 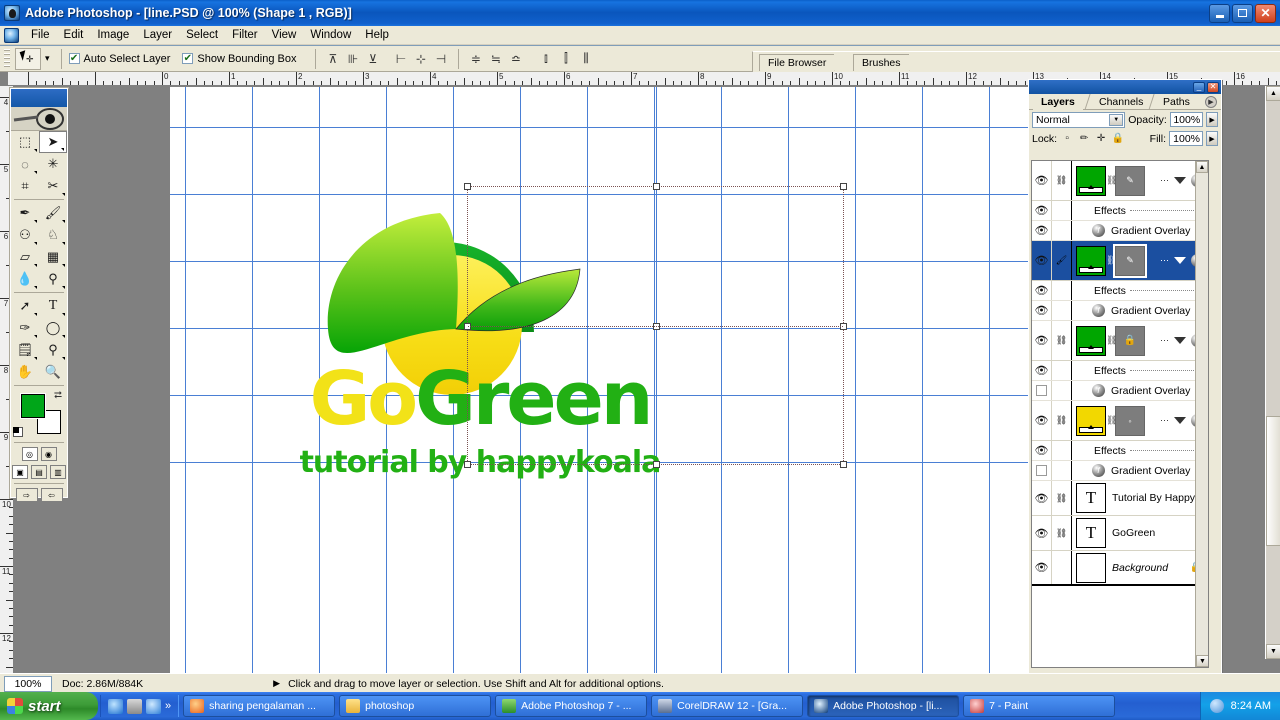 What do you see at coordinates (585, 58) in the screenshot?
I see `distribute-right-edges-button: ⫼` at bounding box center [585, 58].